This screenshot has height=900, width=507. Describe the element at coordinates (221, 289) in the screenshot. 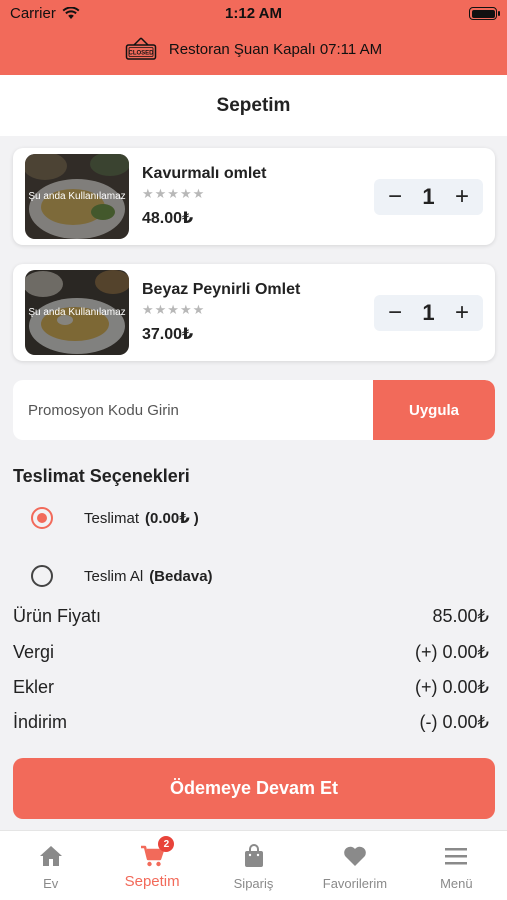

I see `item-name: Beyaz Peynirli Omlet` at that location.